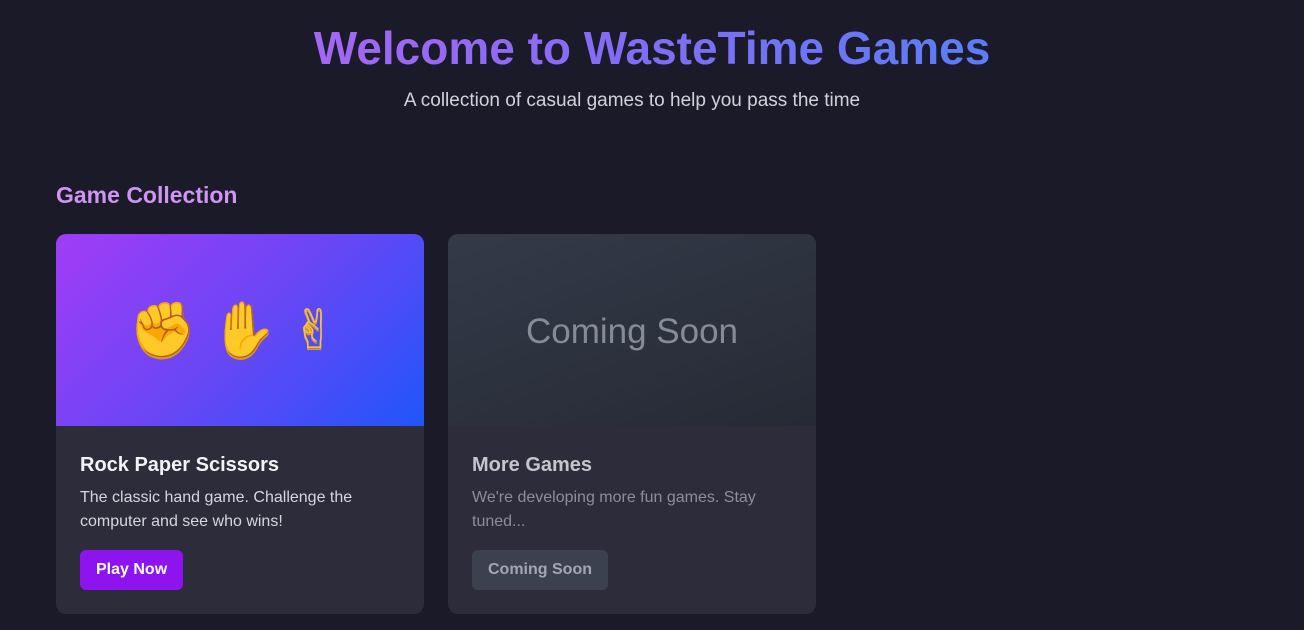 The height and width of the screenshot is (630, 1304). What do you see at coordinates (251, 329) in the screenshot?
I see `raised-hand-icon: ✋` at bounding box center [251, 329].